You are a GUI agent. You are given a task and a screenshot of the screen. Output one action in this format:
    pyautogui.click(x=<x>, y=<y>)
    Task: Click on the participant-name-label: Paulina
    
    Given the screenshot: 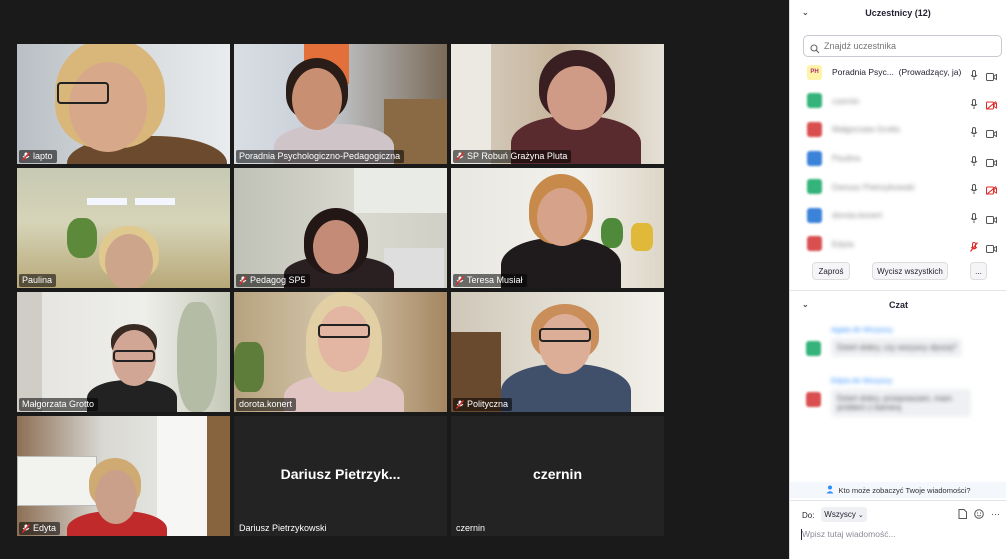 What is the action you would take?
    pyautogui.click(x=38, y=280)
    